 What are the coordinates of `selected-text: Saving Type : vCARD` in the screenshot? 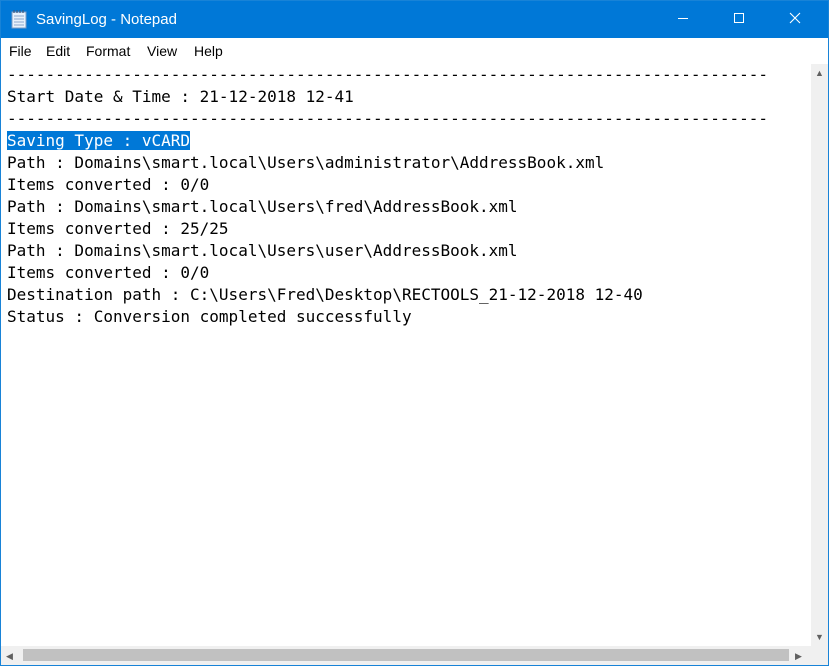 It's located at (99, 140).